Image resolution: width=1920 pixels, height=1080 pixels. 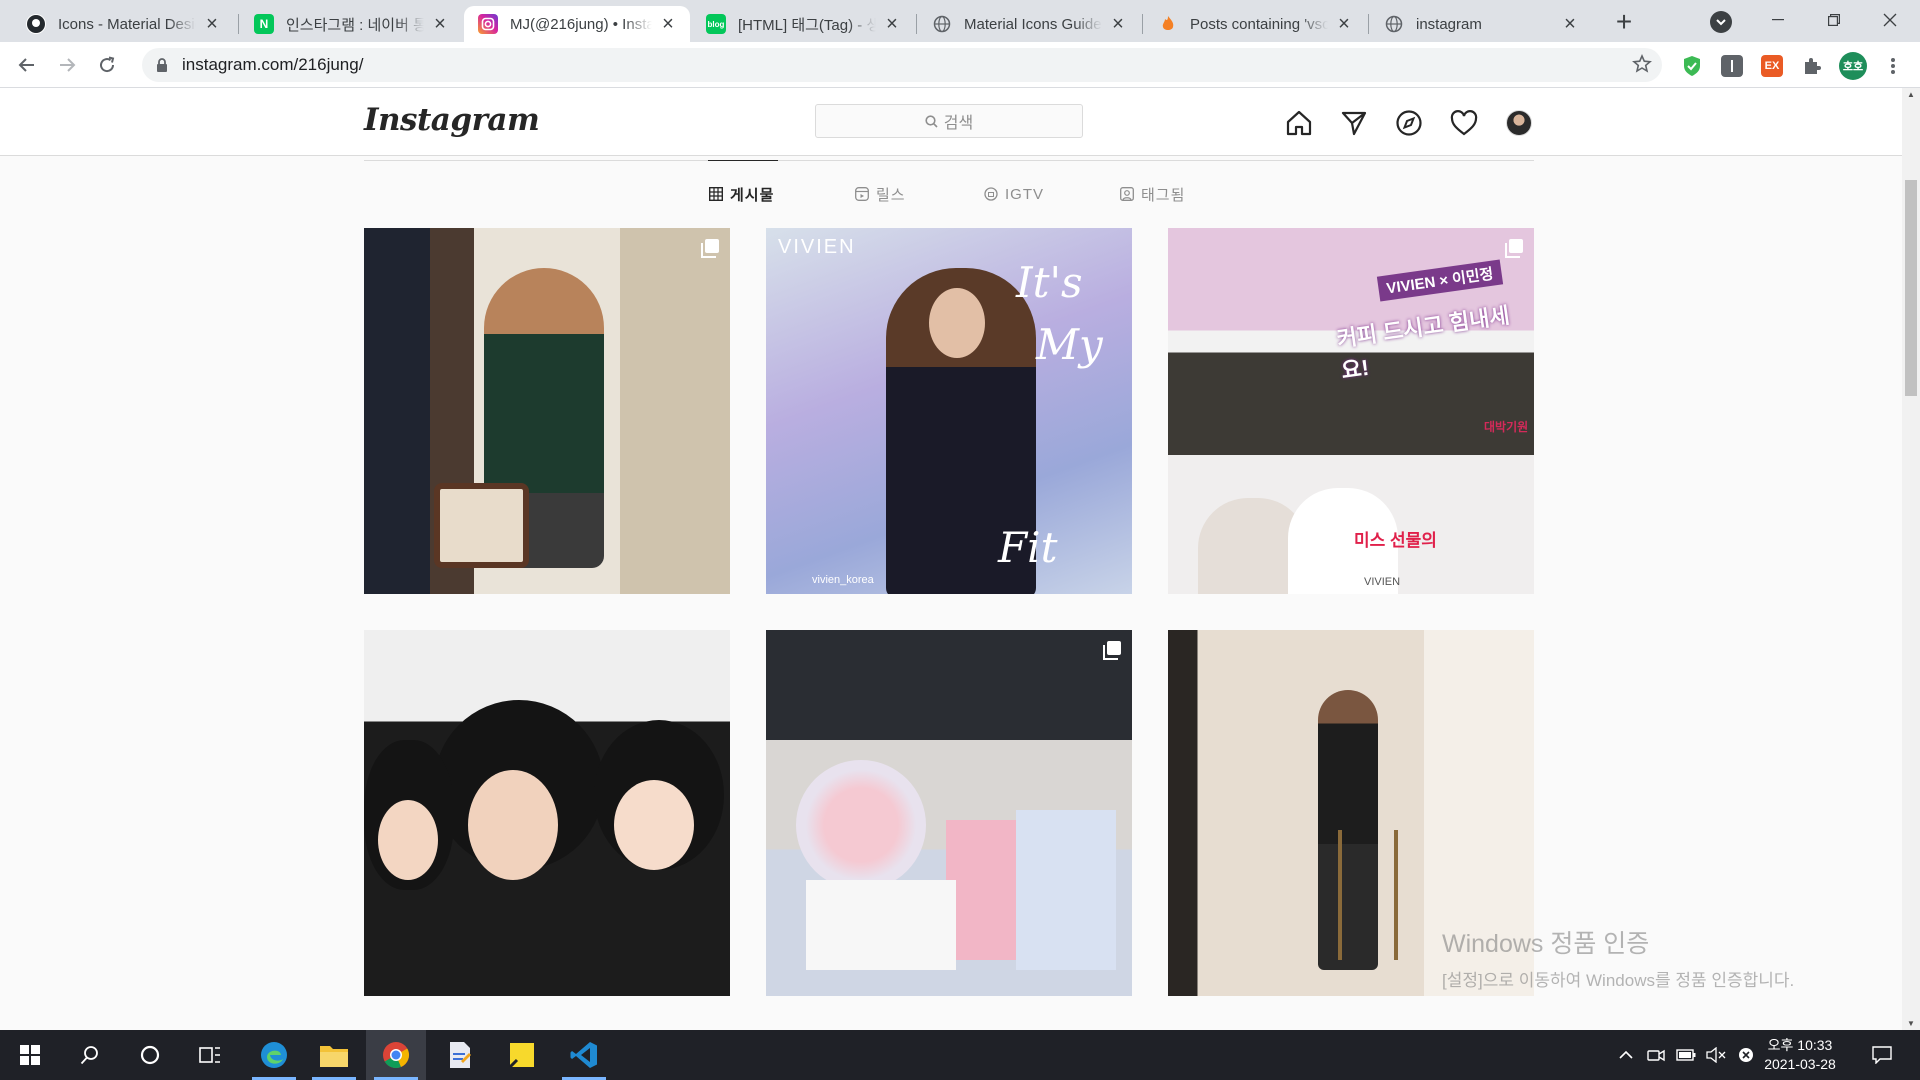 I want to click on volume-muted-icon, so click(x=1716, y=1055).